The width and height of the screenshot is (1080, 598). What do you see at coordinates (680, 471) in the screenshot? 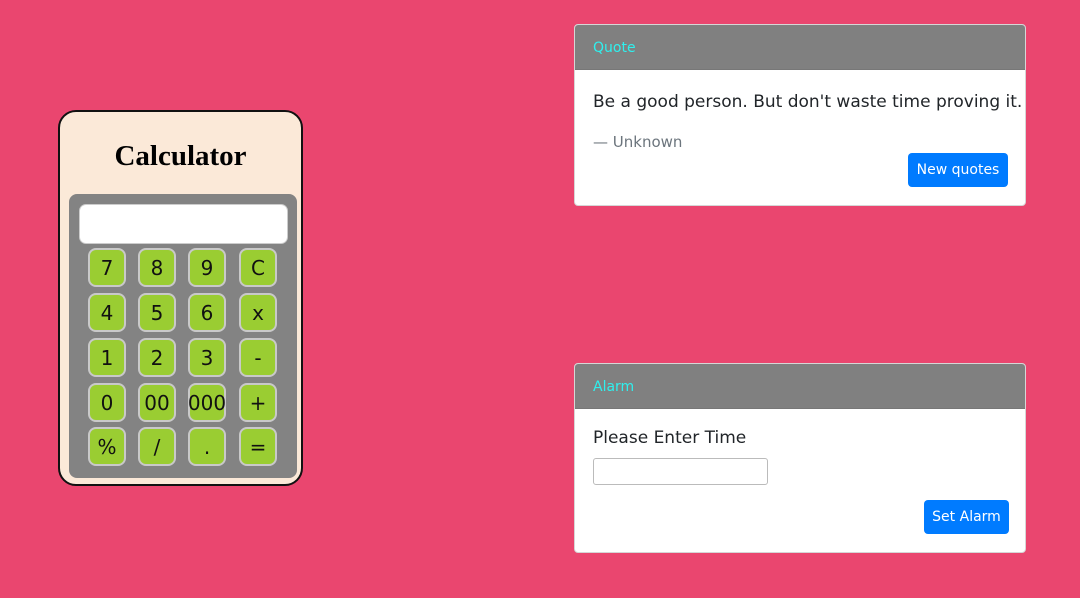
I see `alarm-time-input` at bounding box center [680, 471].